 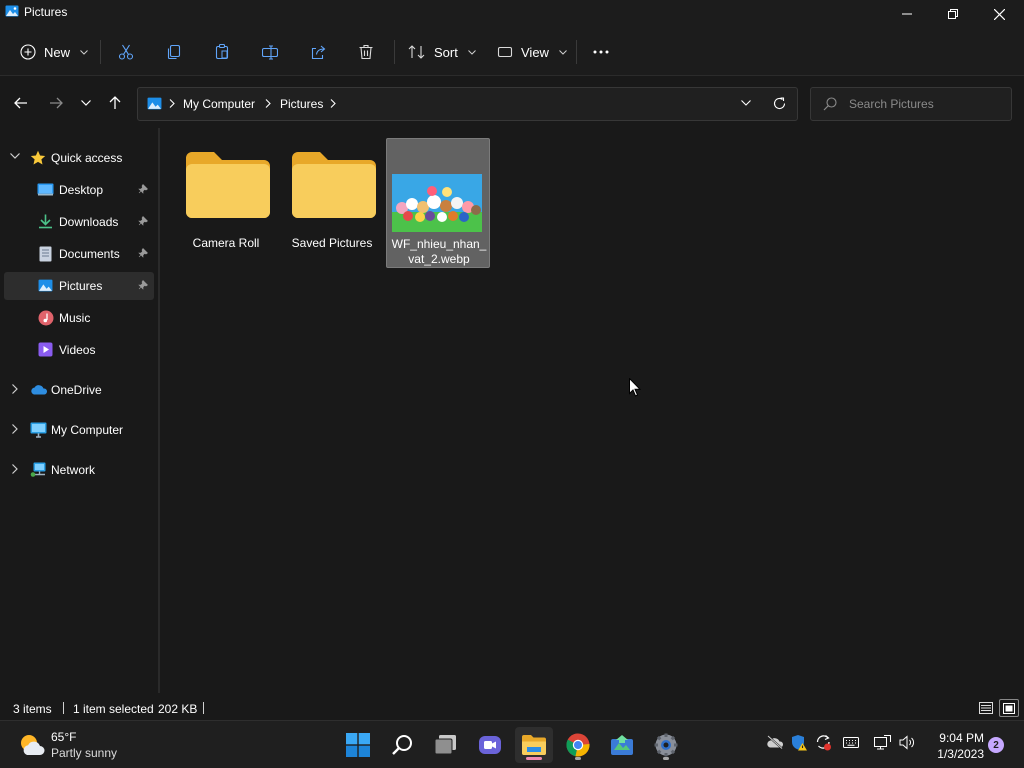 What do you see at coordinates (301, 104) in the screenshot?
I see `breadcrumb-pictures: Pictures` at bounding box center [301, 104].